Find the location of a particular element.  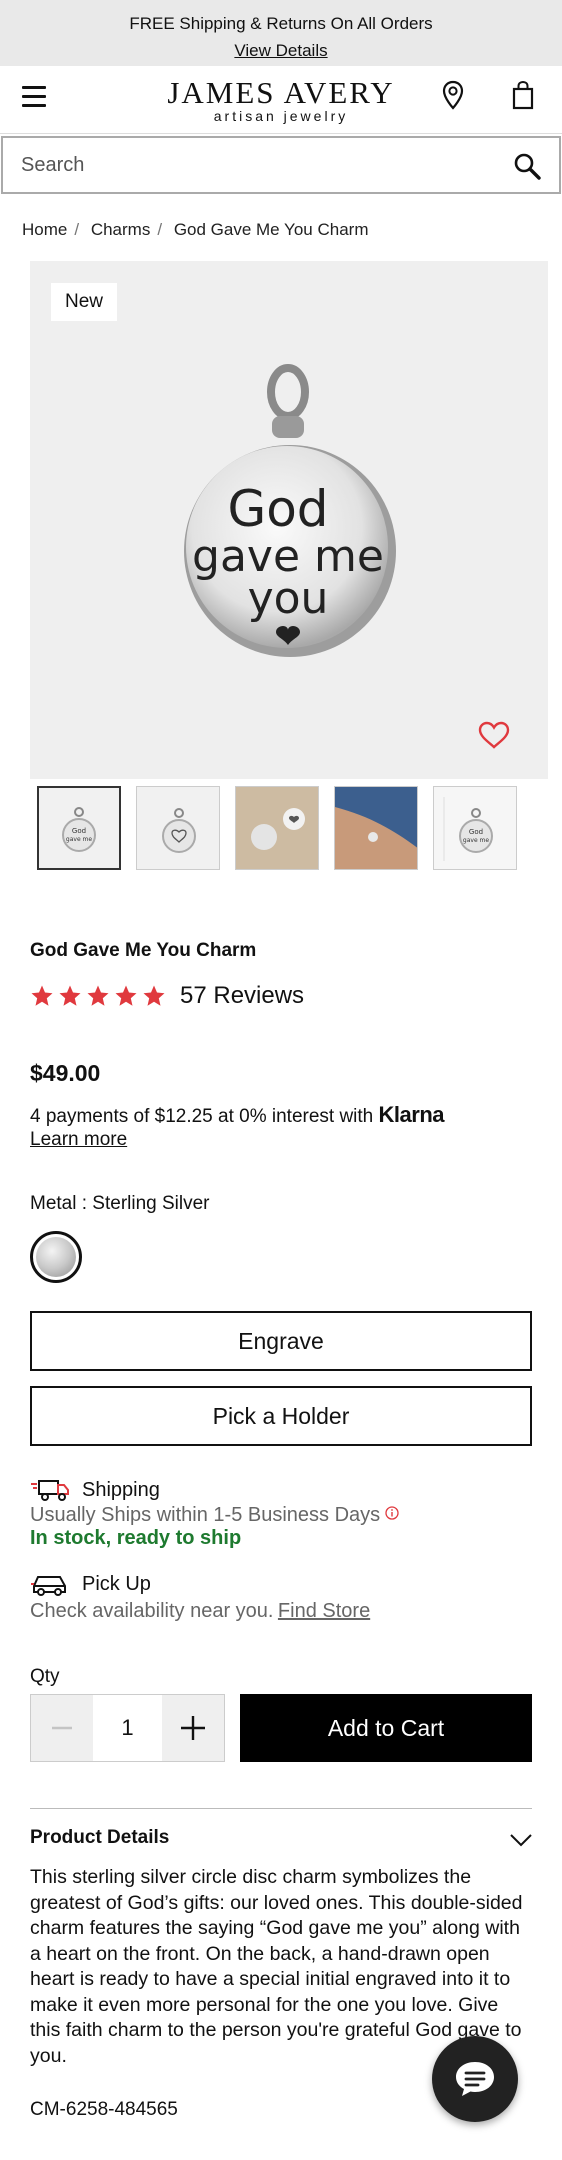

thumbnail-5: God gave me is located at coordinates (475, 828).